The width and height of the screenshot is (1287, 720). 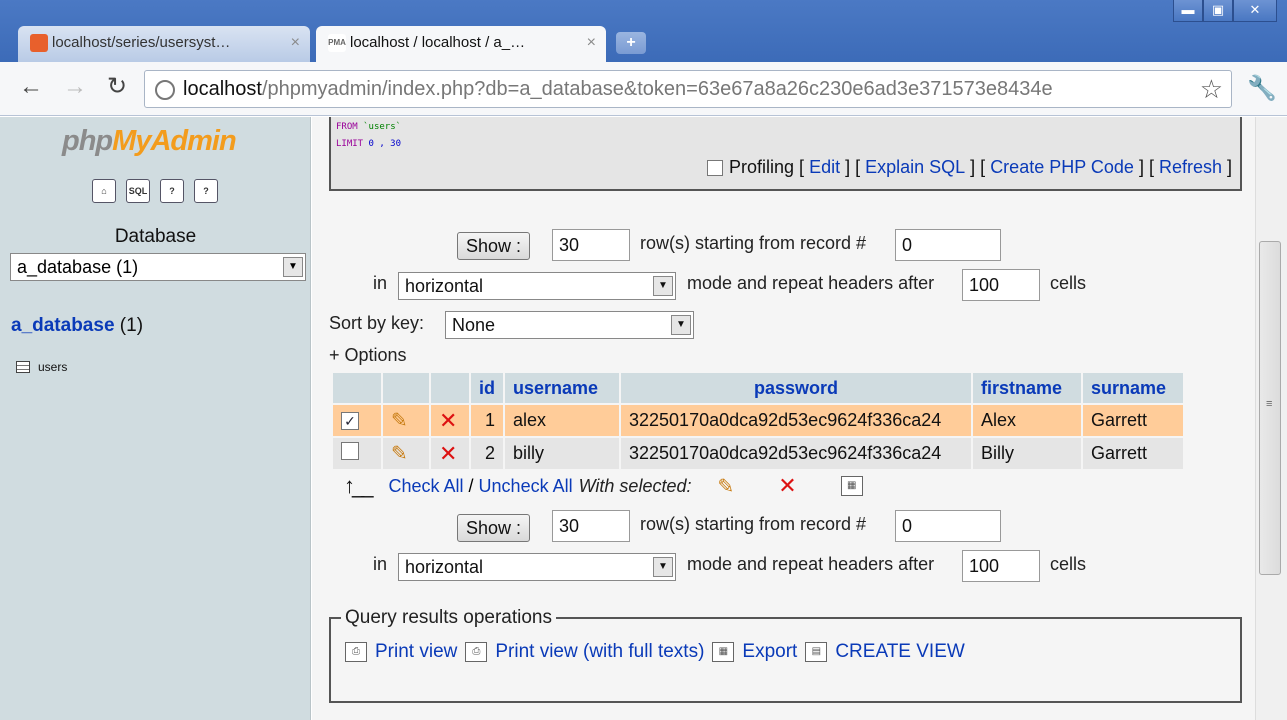 What do you see at coordinates (406, 388) in the screenshot?
I see `header-edit-col` at bounding box center [406, 388].